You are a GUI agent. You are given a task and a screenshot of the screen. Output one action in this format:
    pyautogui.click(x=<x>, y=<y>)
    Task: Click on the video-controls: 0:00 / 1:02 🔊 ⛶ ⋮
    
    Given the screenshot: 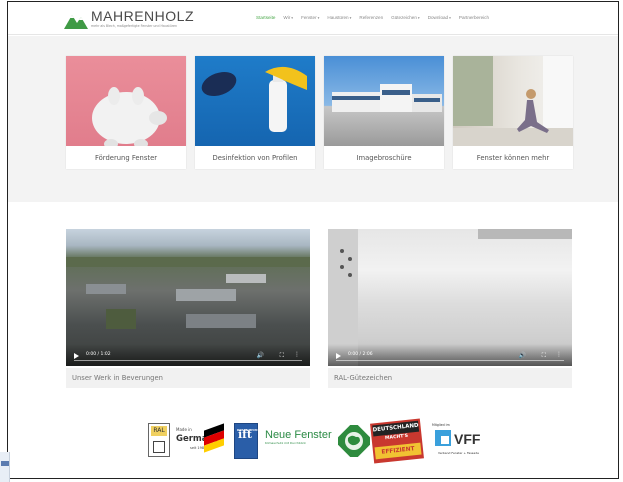 What is the action you would take?
    pyautogui.click(x=188, y=355)
    